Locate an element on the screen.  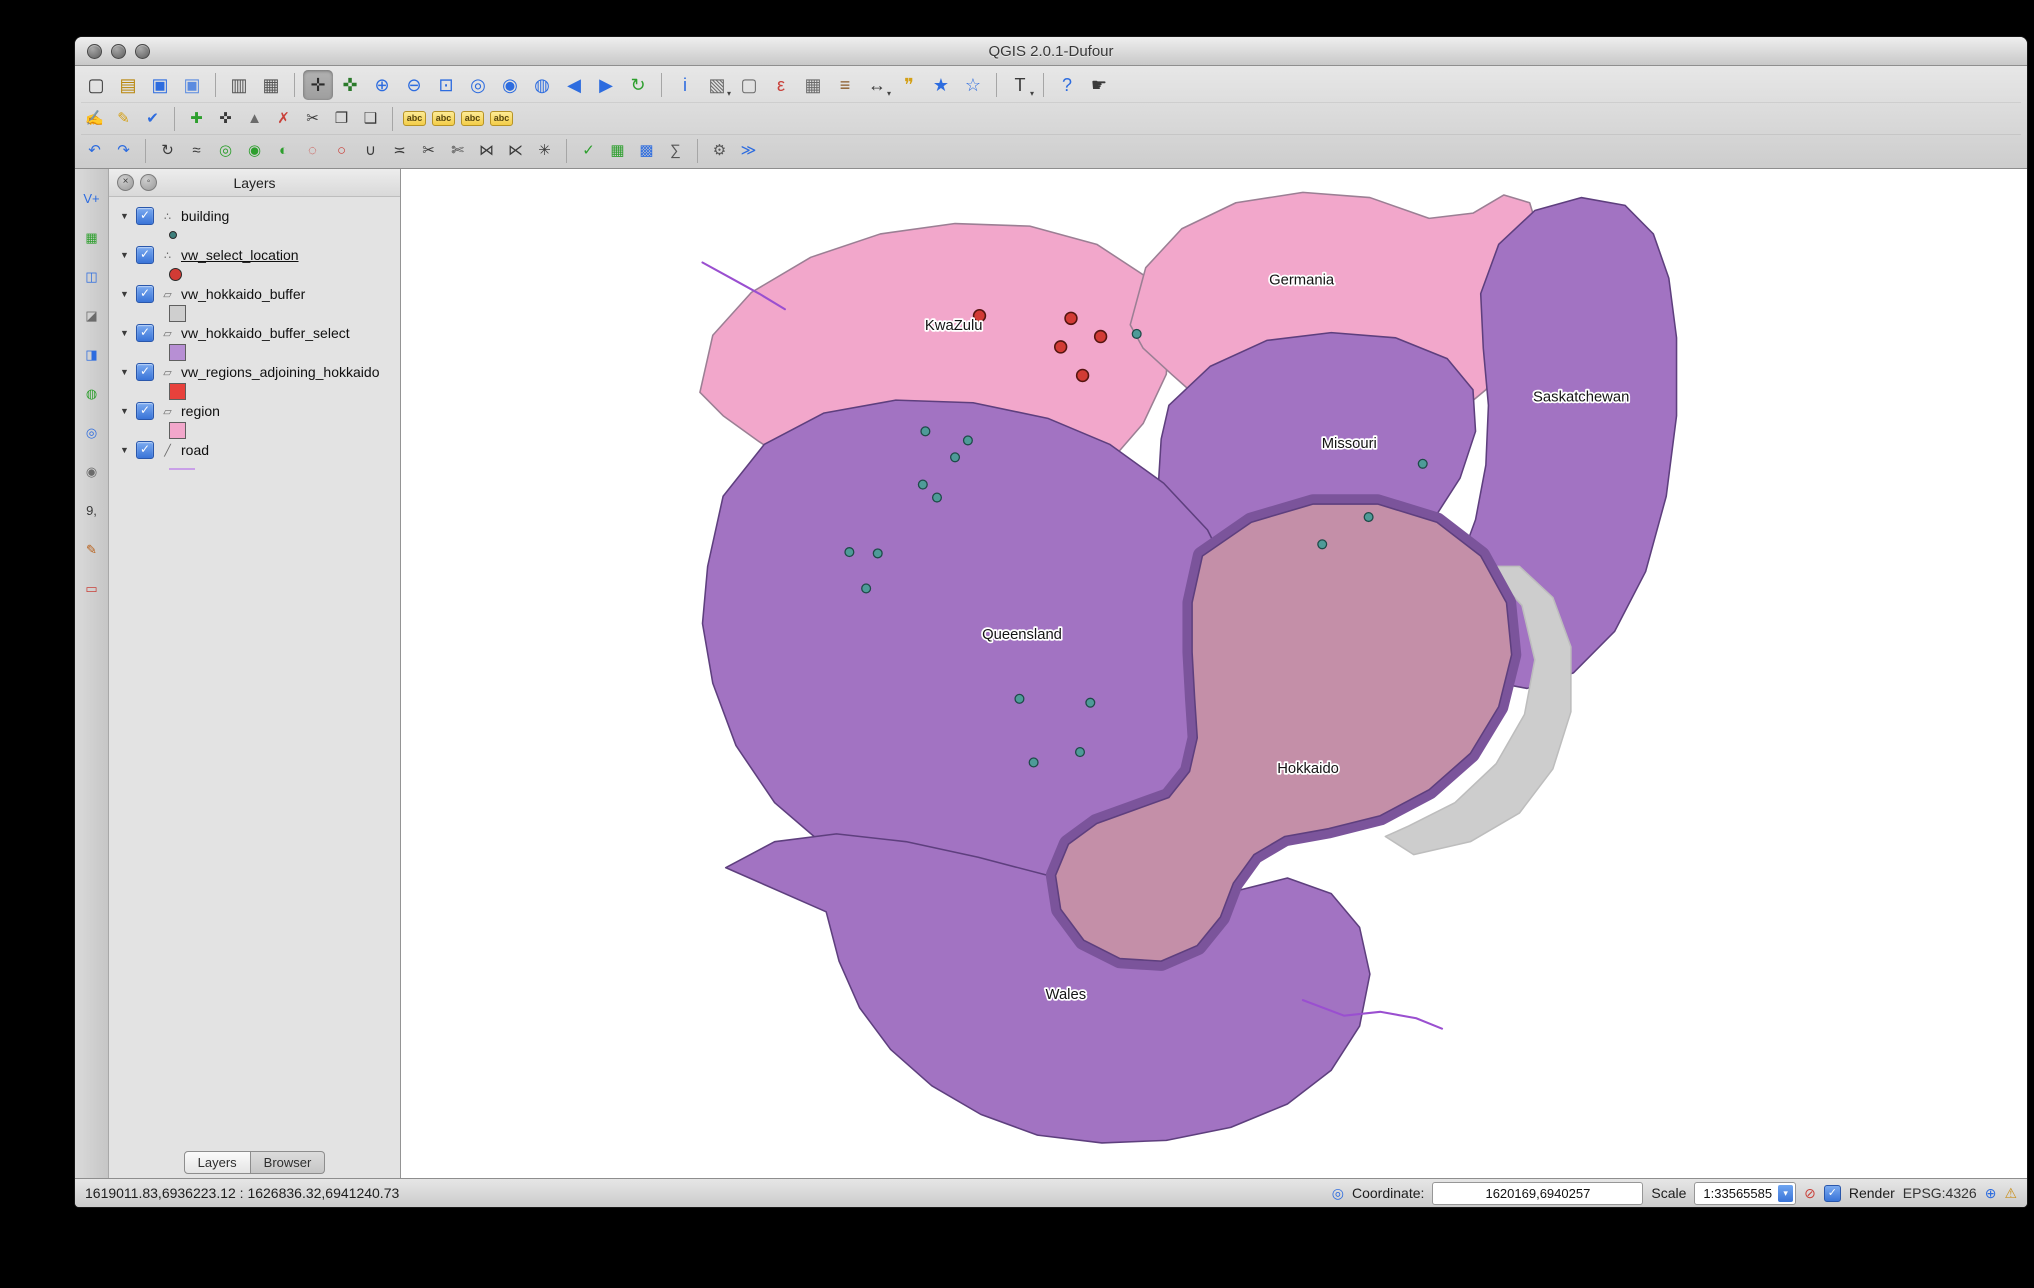
paste-features-button: ❑ is located at coordinates (370, 118).